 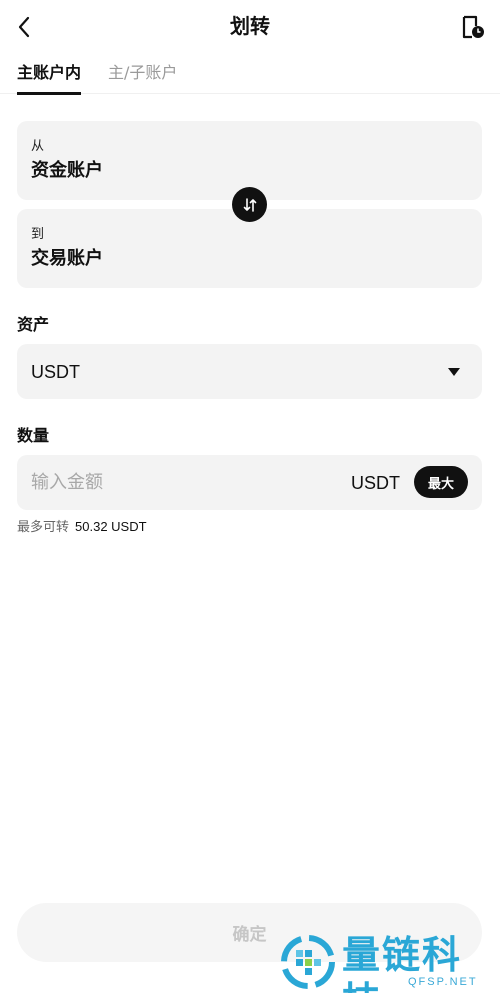 I want to click on available-value: 50.32 USDT, so click(x=111, y=526).